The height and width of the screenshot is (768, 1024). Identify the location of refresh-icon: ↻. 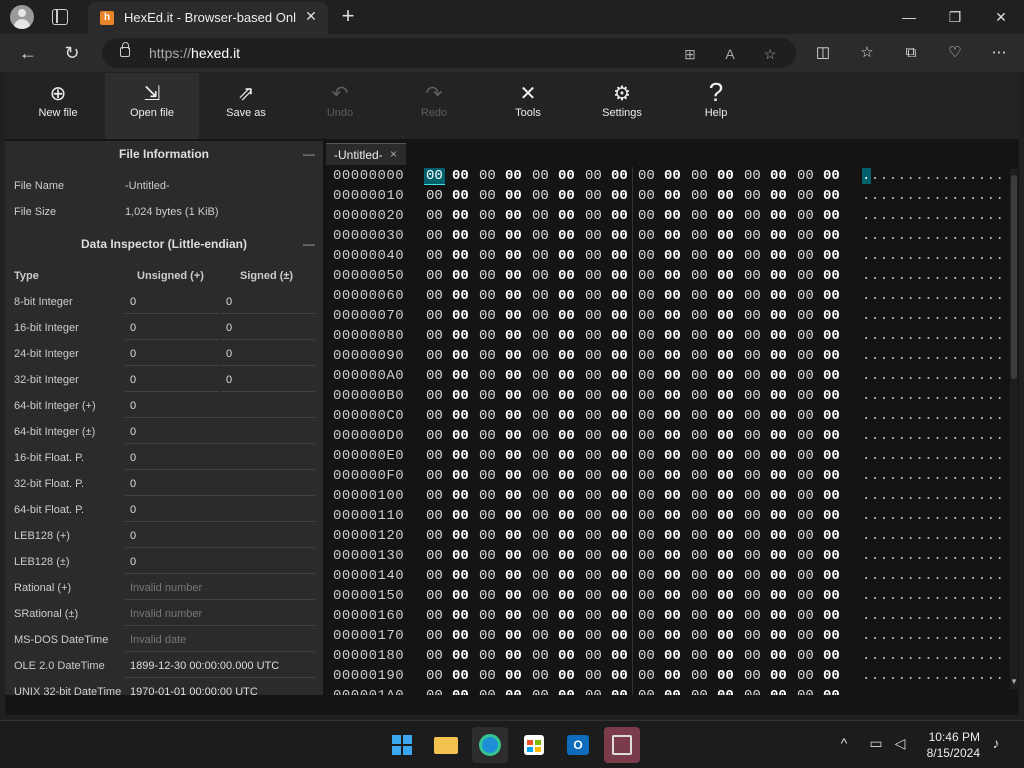
(72, 53).